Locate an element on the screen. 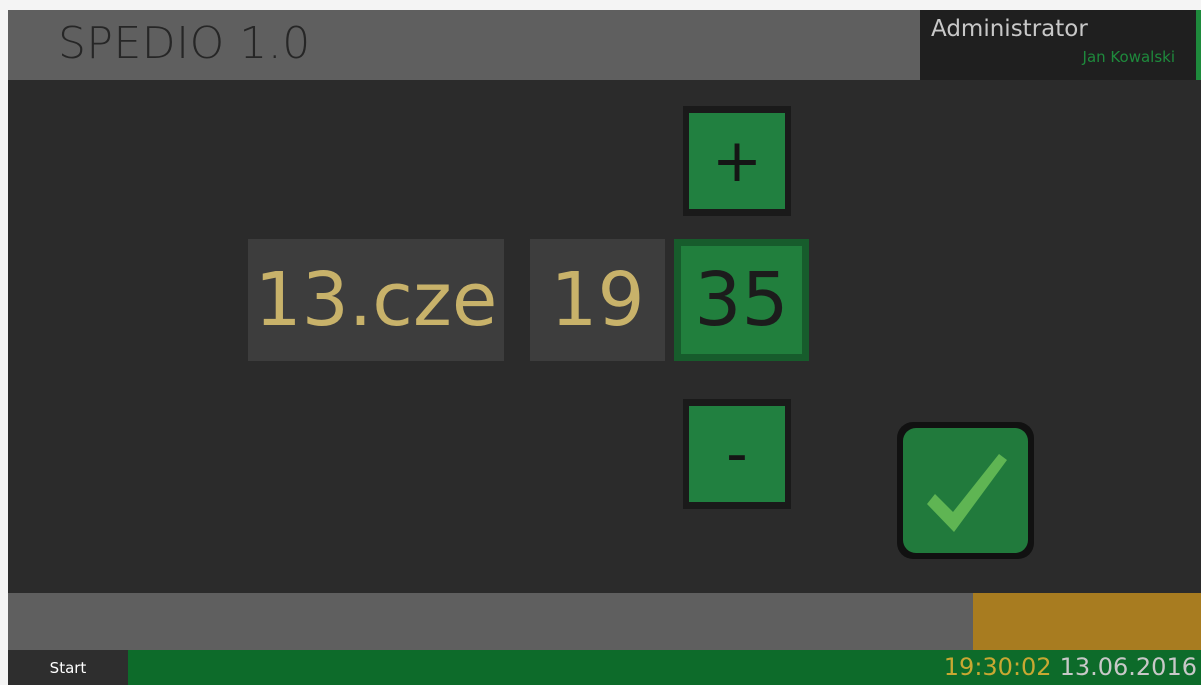 The width and height of the screenshot is (1201, 685). status-strip is located at coordinates (490, 621).